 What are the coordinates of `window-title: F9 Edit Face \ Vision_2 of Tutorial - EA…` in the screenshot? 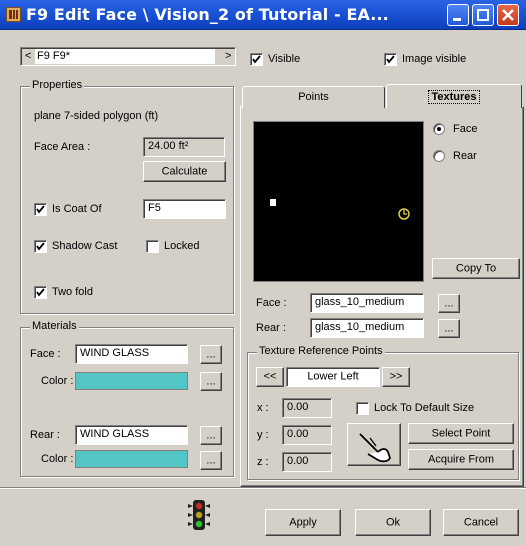 It's located at (207, 14).